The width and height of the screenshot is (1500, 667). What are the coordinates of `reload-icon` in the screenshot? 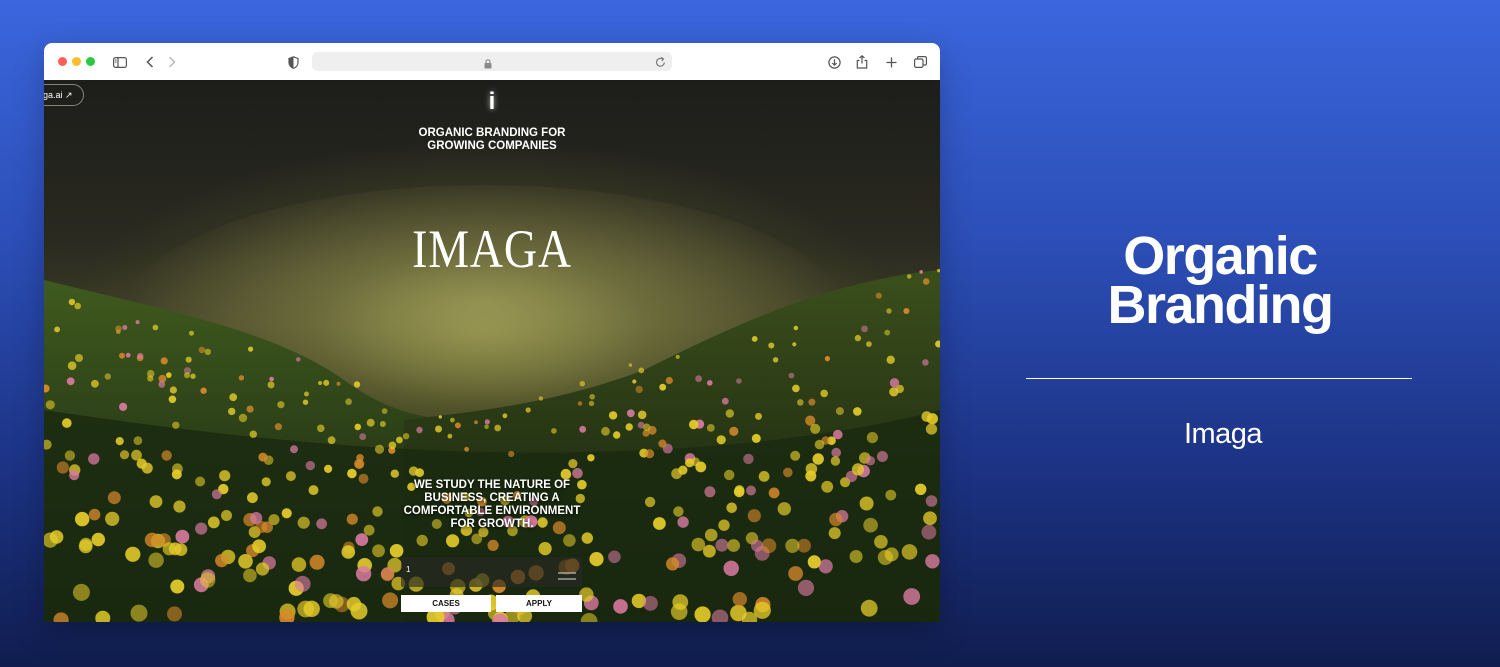 It's located at (660, 64).